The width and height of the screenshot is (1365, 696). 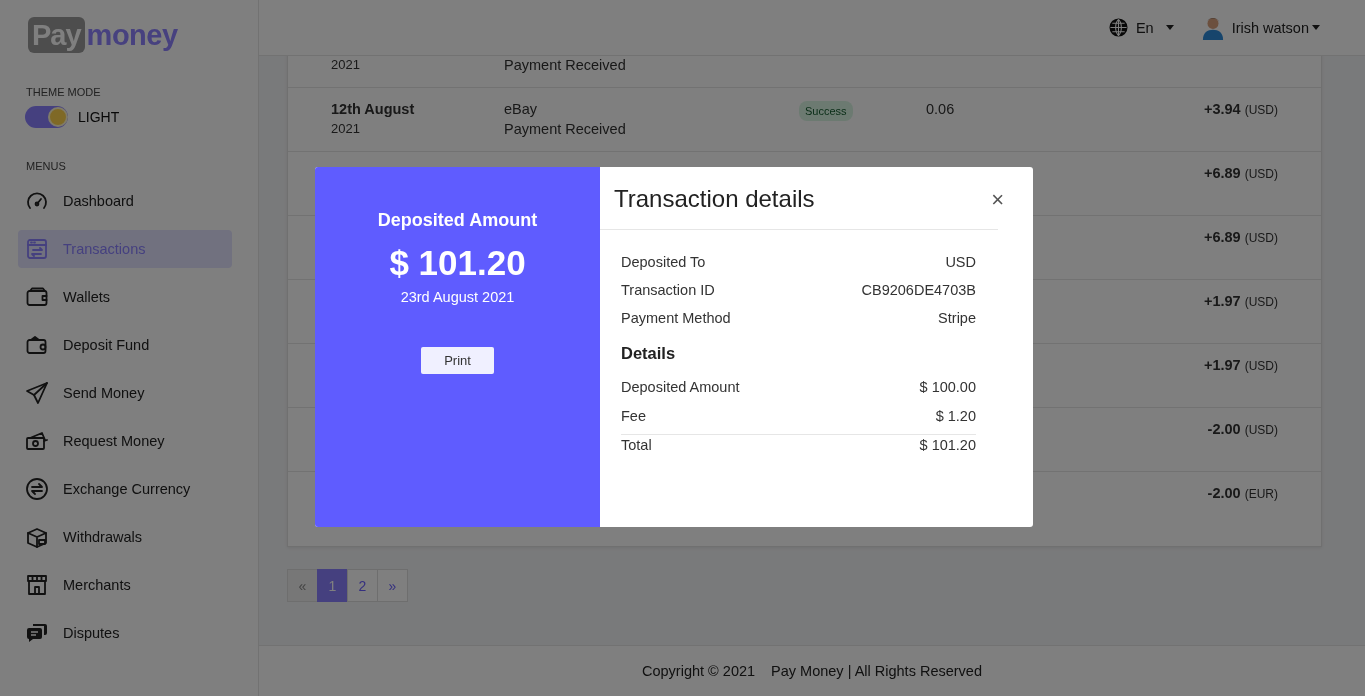 I want to click on nav-item: Dashboard, so click(x=125, y=201).